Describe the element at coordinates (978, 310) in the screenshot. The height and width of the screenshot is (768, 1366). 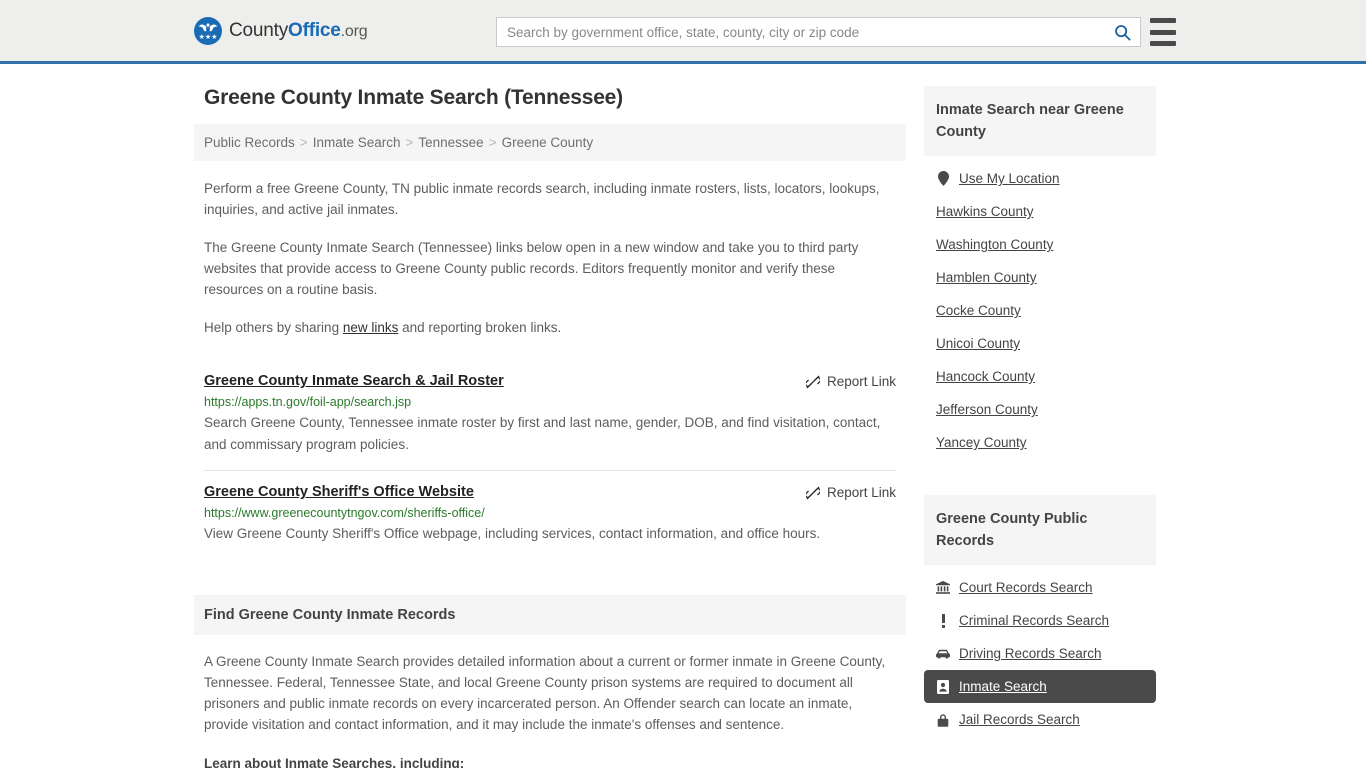
I see `sidebar-item-label: Cocke County` at that location.